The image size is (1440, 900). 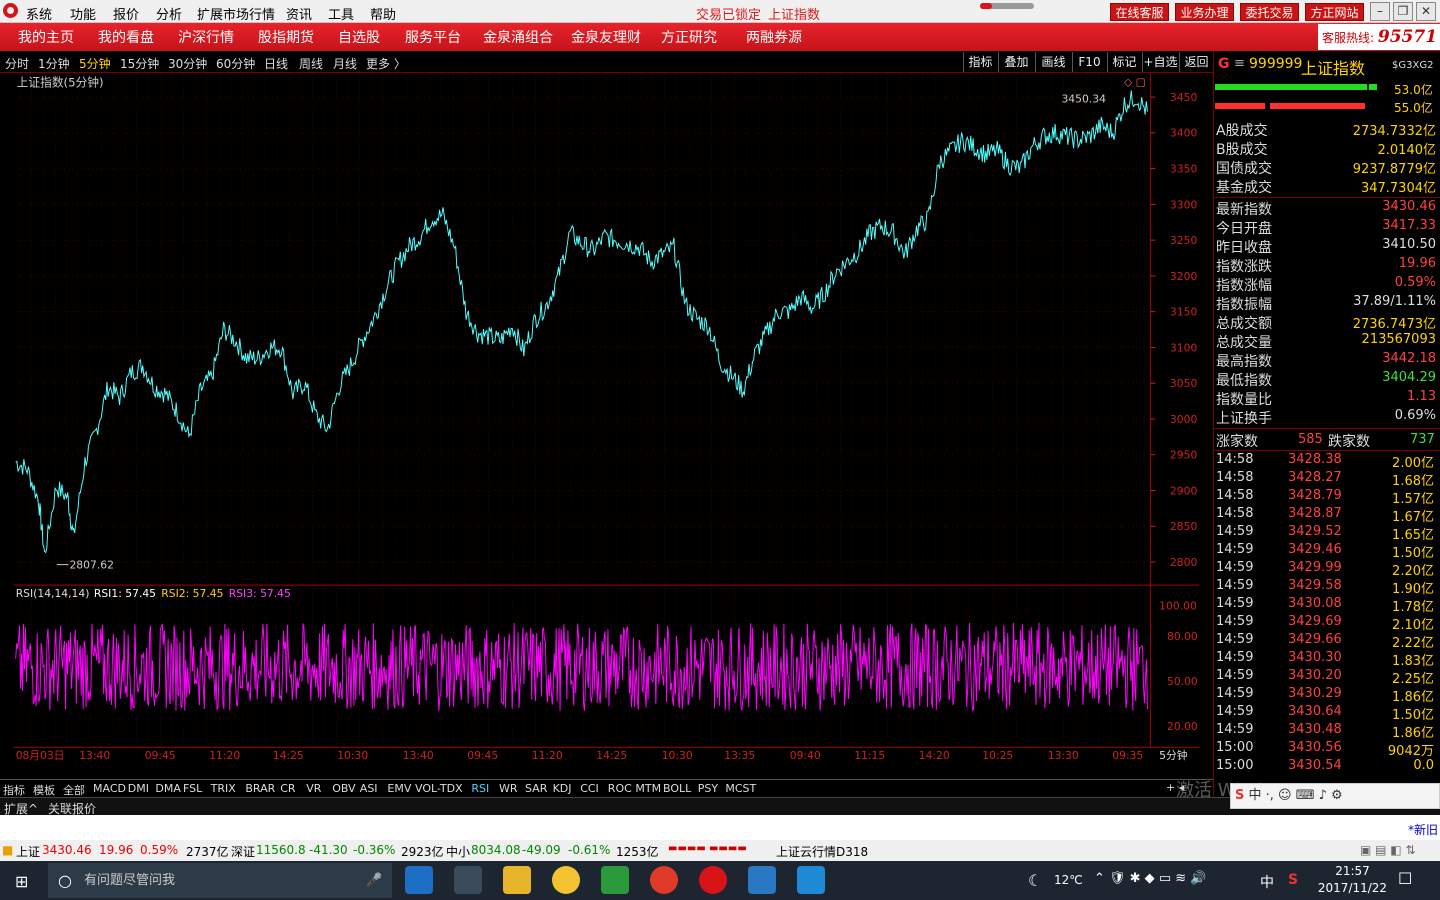 What do you see at coordinates (1127, 755) in the screenshot?
I see `x-axis-label: 09:35` at bounding box center [1127, 755].